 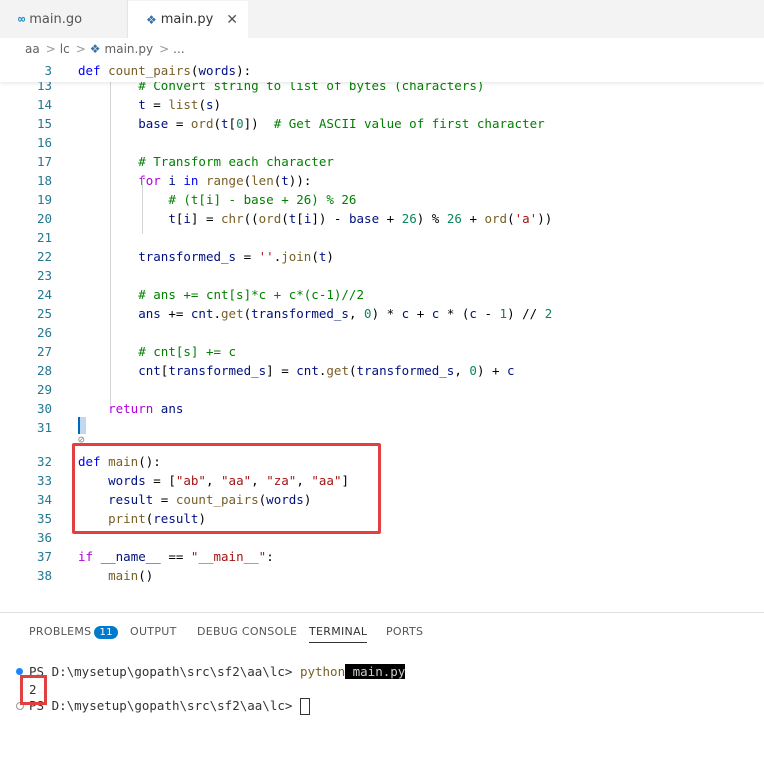 What do you see at coordinates (44, 575) in the screenshot?
I see `line-number: 38` at bounding box center [44, 575].